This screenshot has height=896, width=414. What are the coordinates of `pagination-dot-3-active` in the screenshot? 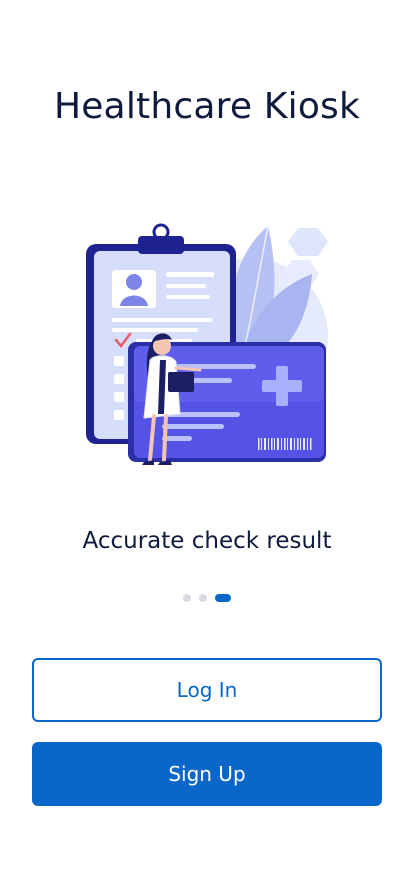 It's located at (223, 598).